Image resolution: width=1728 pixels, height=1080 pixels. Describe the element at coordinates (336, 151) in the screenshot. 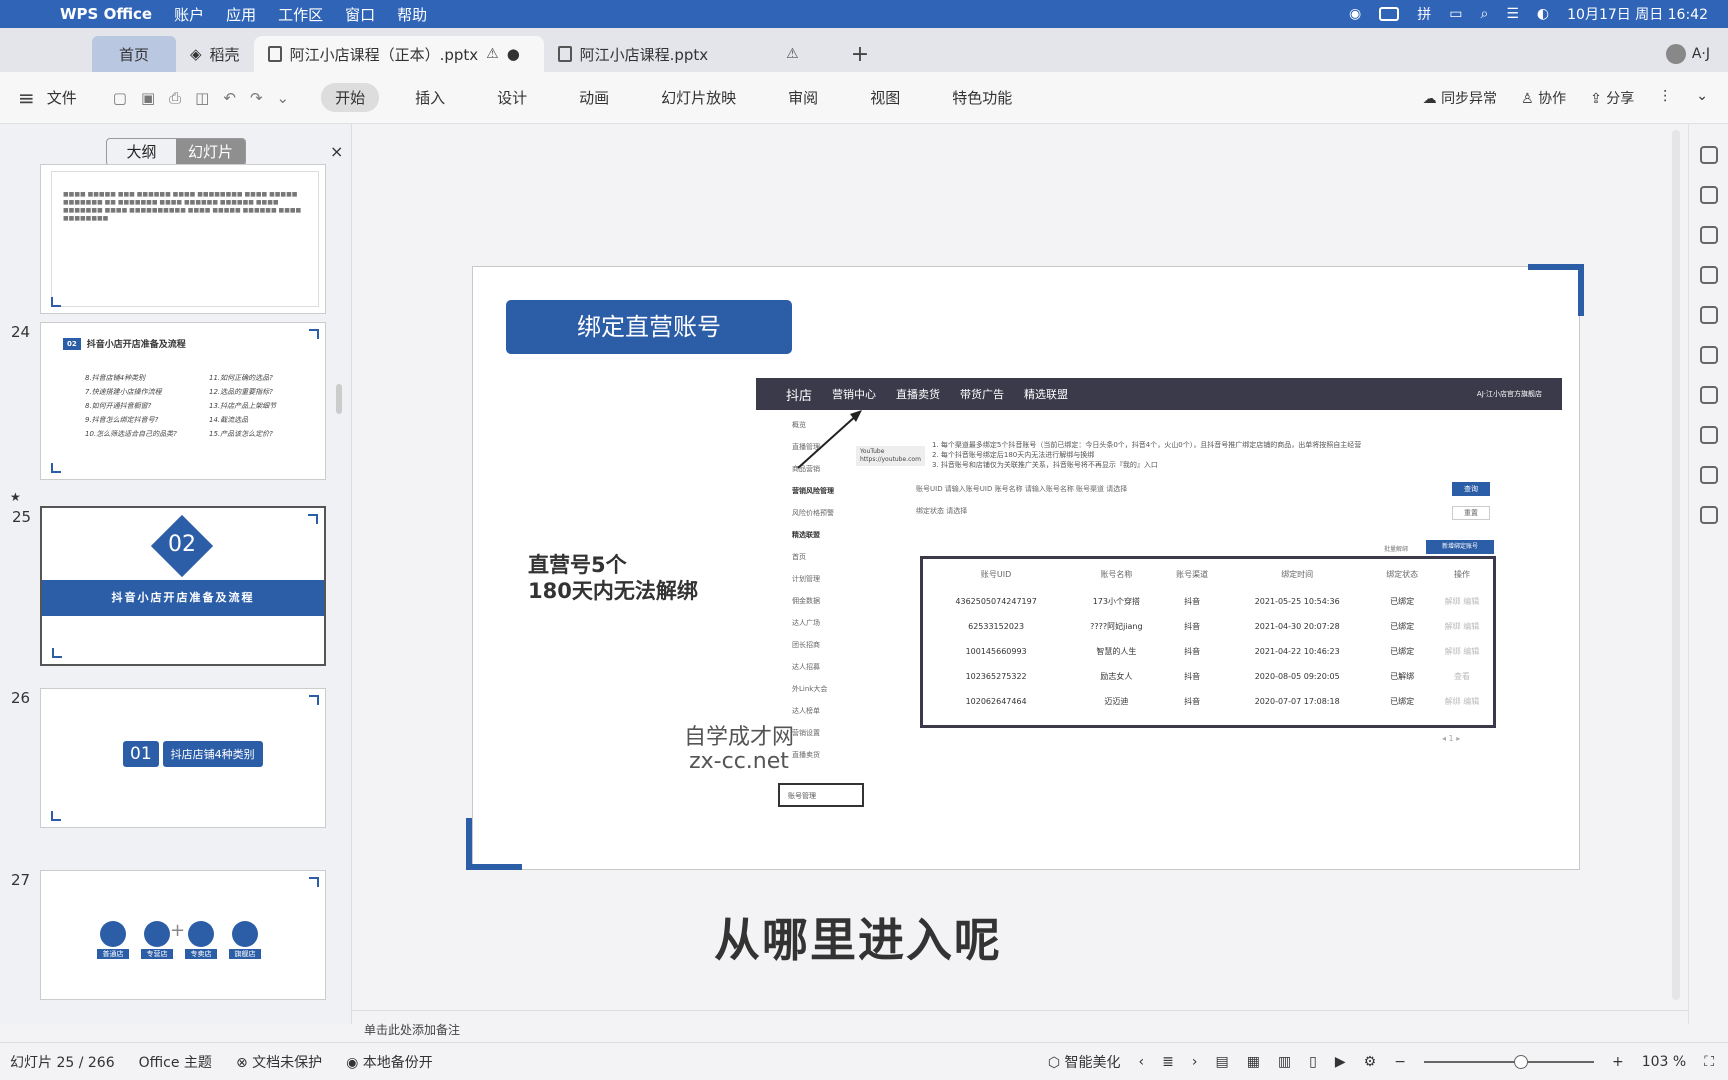

I see `close-panel-button: ×` at that location.